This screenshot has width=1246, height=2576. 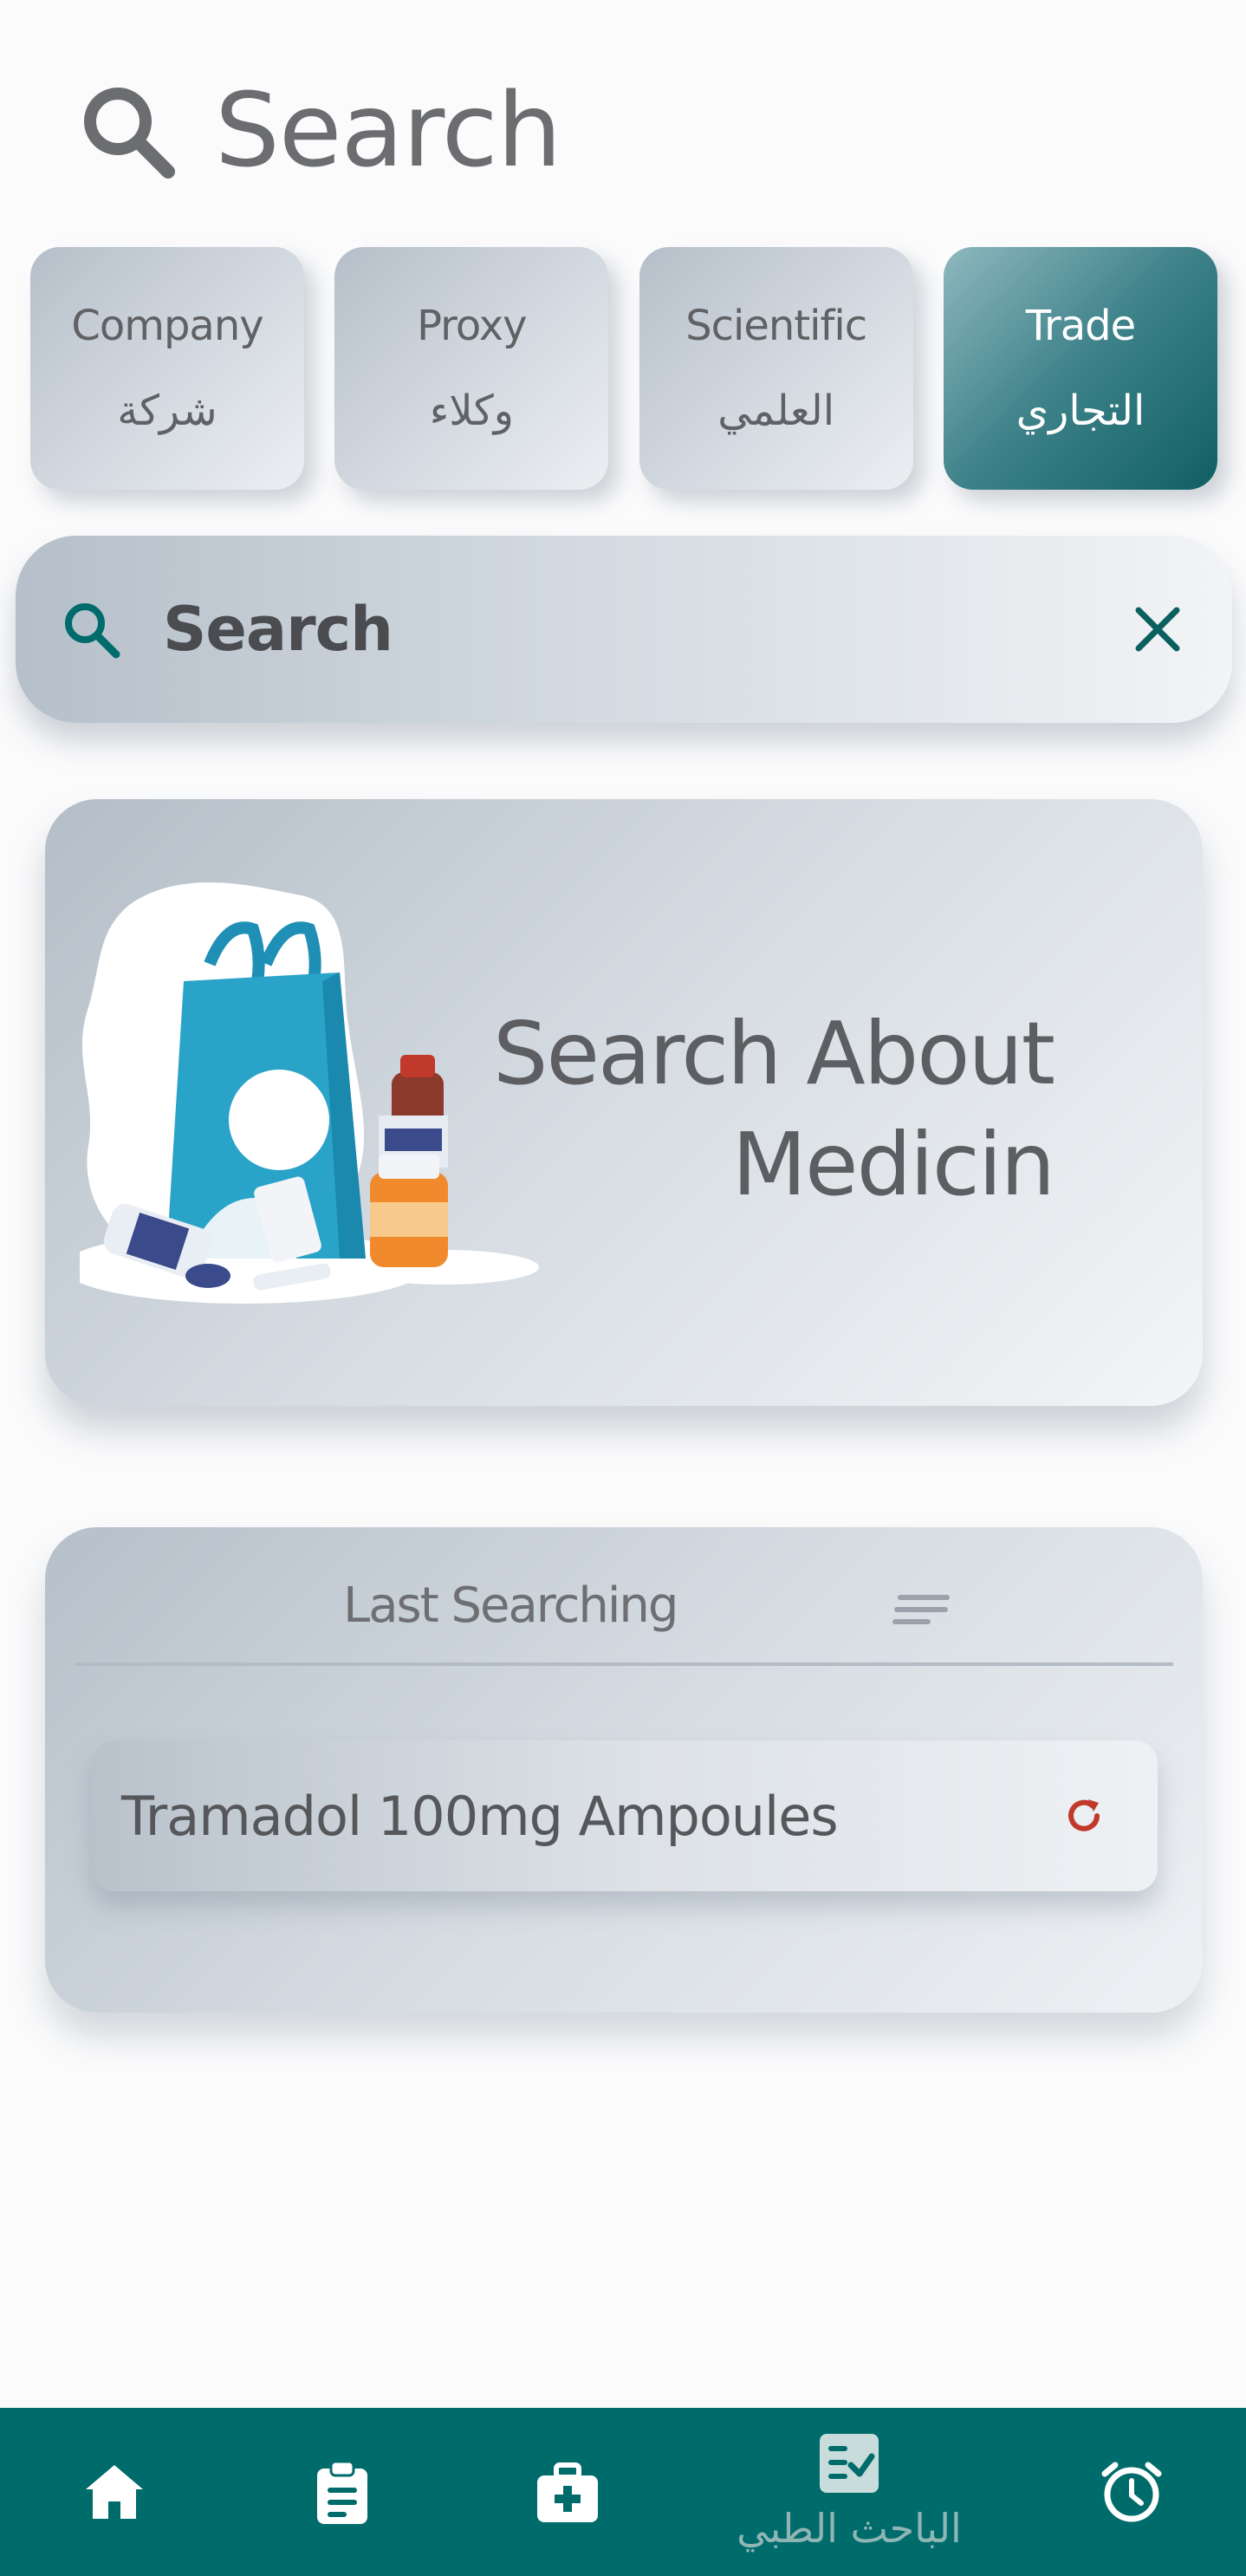 I want to click on tab-label-ar: شركة, so click(x=167, y=411).